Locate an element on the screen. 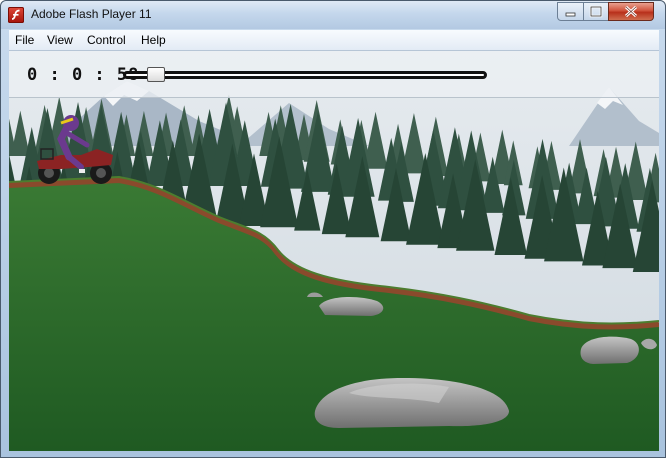 The height and width of the screenshot is (458, 666). minimize-button is located at coordinates (570, 11).